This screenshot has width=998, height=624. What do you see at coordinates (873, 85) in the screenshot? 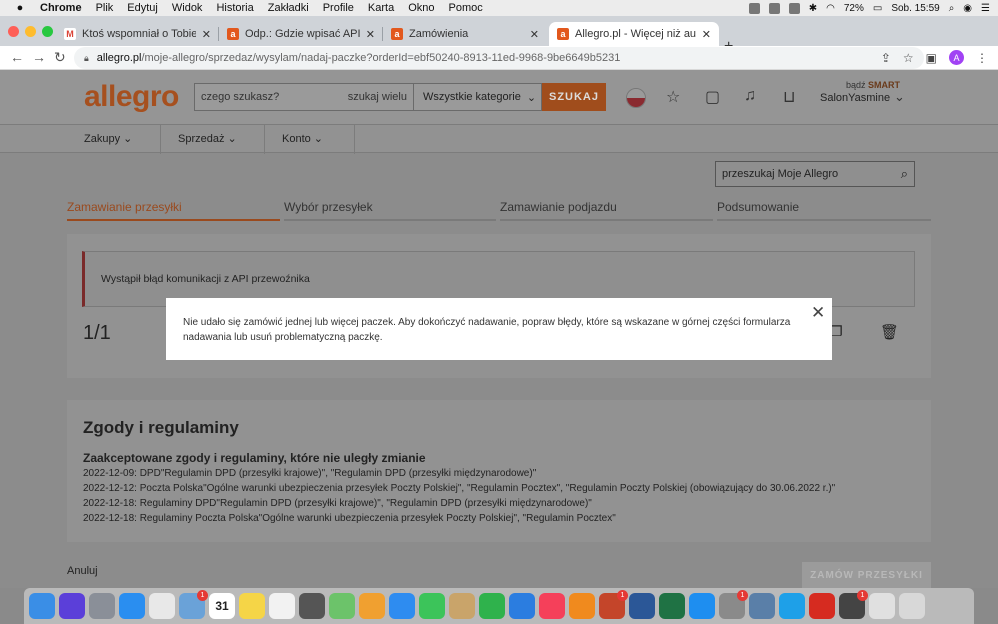
I see `smart-badge: bądź SMART` at bounding box center [873, 85].